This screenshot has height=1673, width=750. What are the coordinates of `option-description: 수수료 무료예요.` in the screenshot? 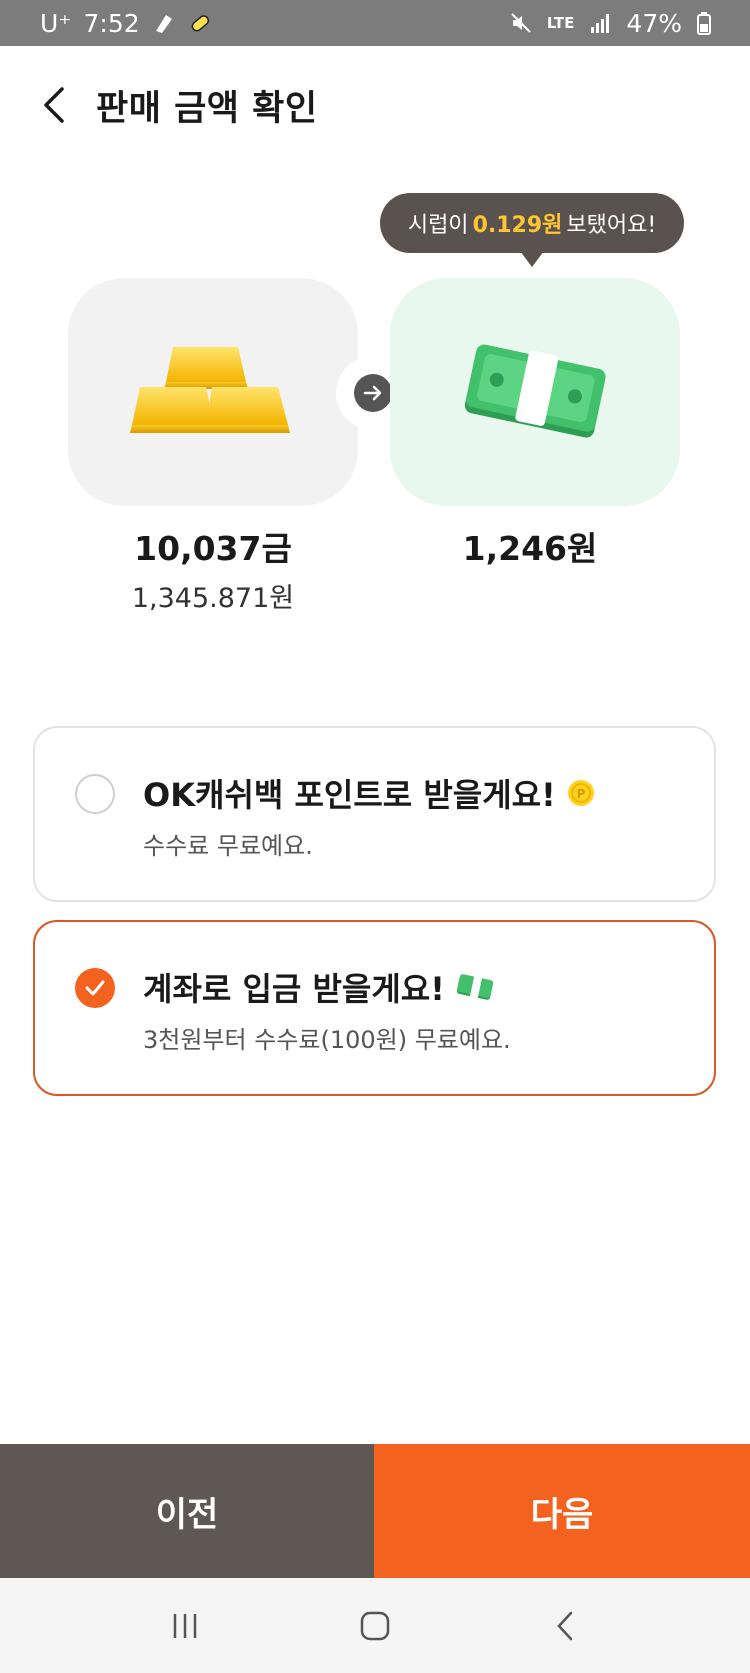 It's located at (228, 846).